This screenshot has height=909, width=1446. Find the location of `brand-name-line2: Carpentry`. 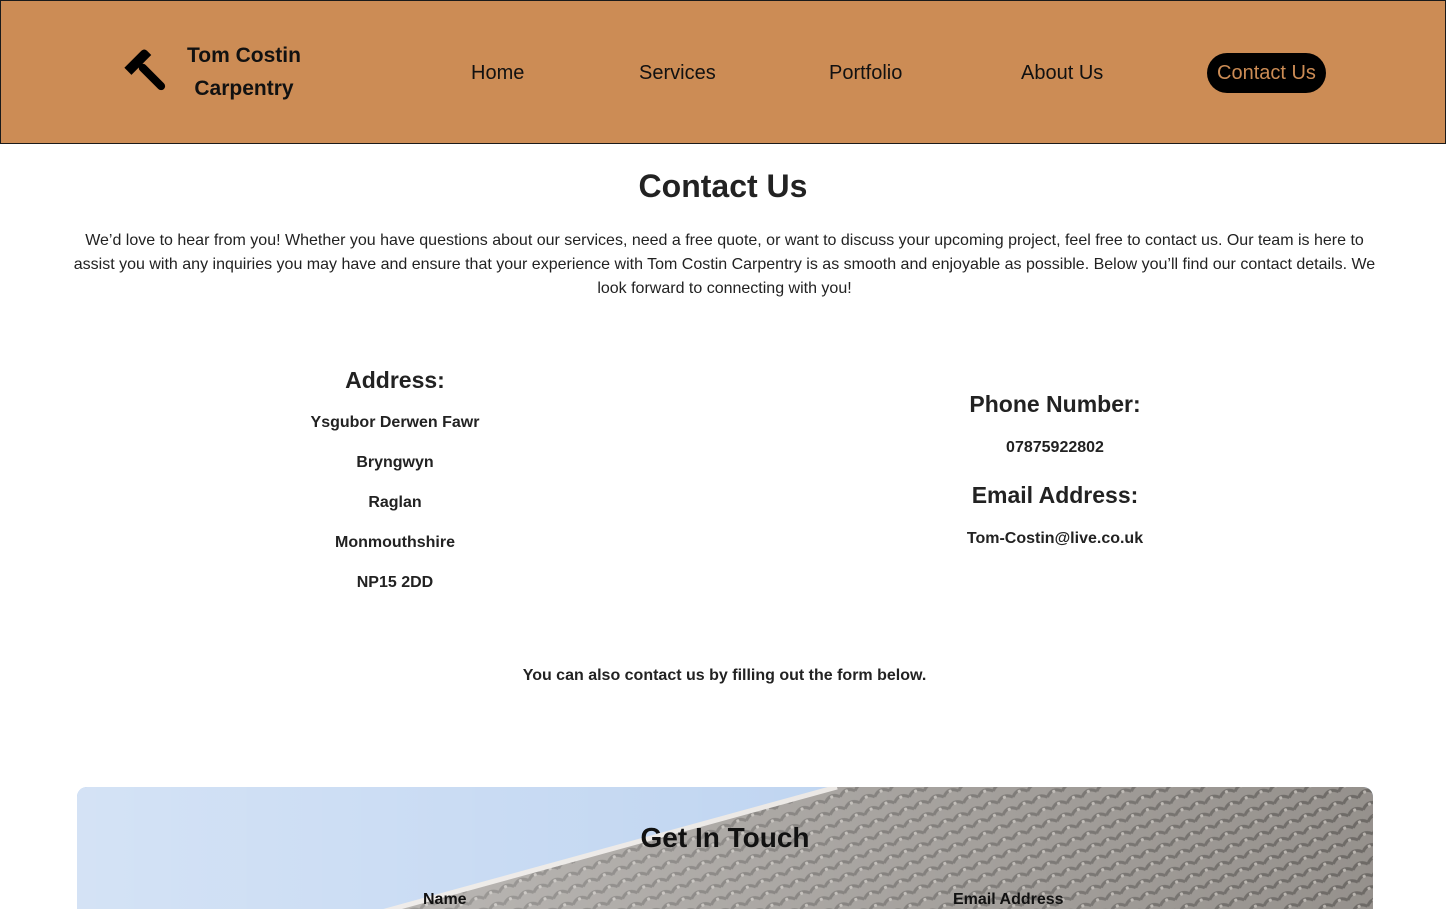

brand-name-line2: Carpentry is located at coordinates (244, 88).